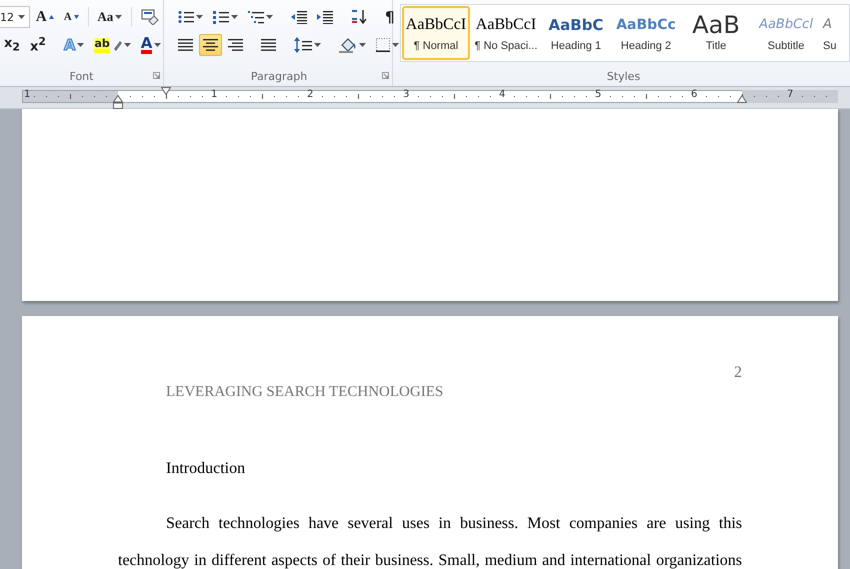 The width and height of the screenshot is (850, 569). Describe the element at coordinates (786, 25) in the screenshot. I see `style-preview: AaBbCcl` at that location.